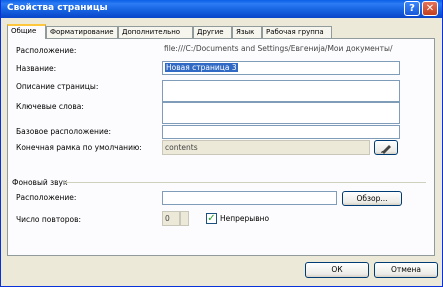 Image resolution: width=443 pixels, height=287 pixels. I want to click on group-divider, so click(245, 182).